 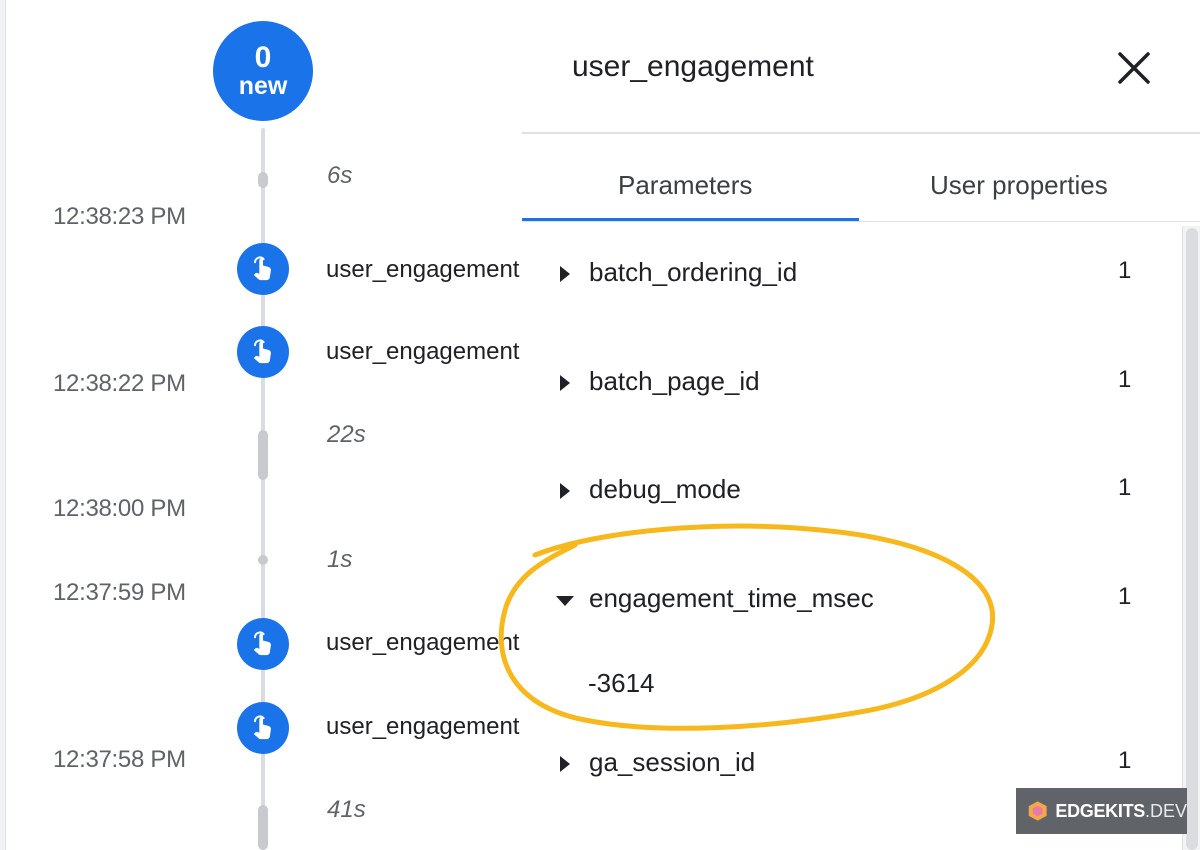 What do you see at coordinates (861, 221) in the screenshot?
I see `tabs-divider` at bounding box center [861, 221].